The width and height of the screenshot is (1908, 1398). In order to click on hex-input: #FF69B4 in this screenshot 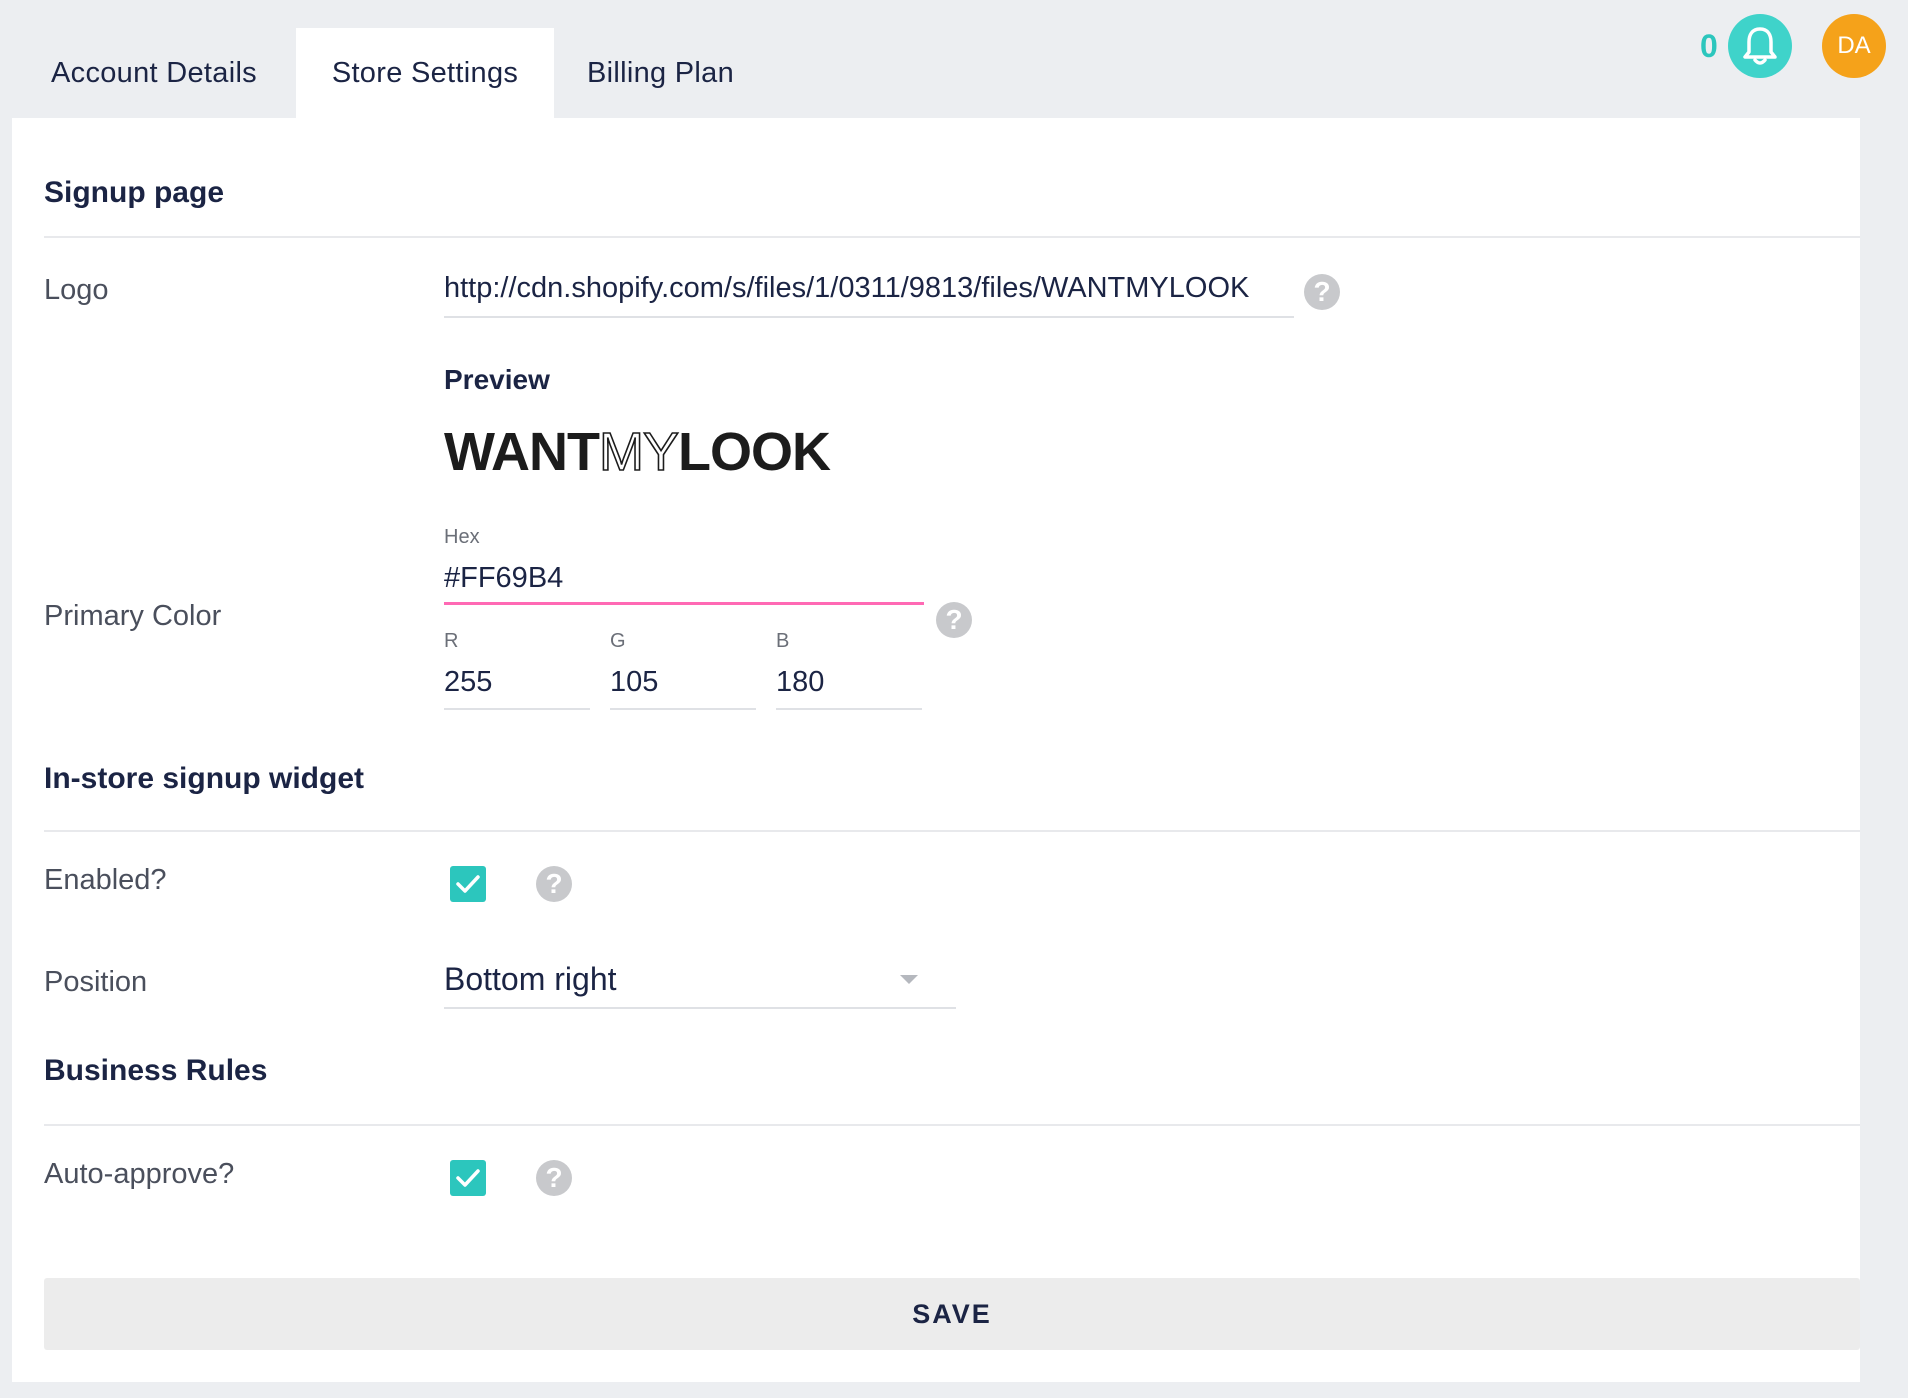, I will do `click(684, 580)`.